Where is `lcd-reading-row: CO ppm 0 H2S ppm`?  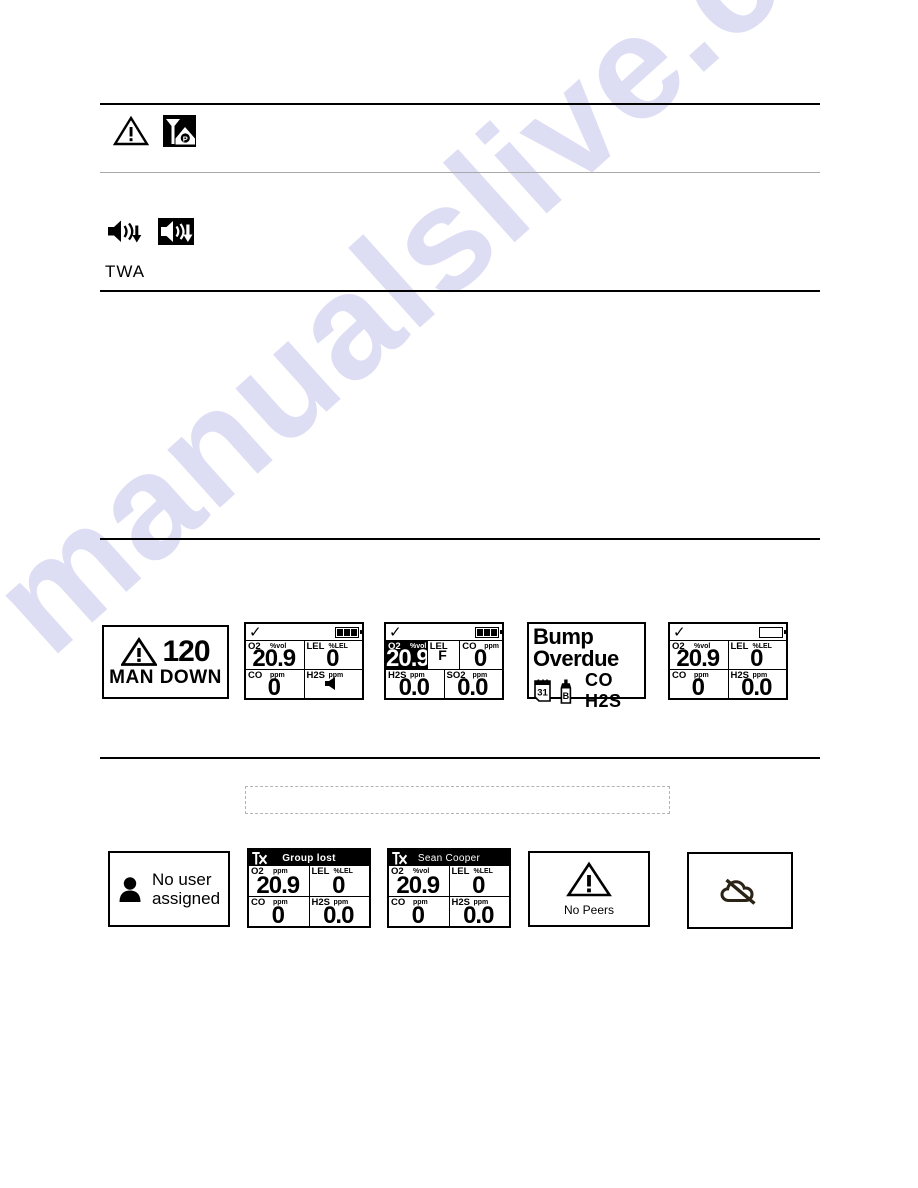
lcd-reading-row: CO ppm 0 H2S ppm is located at coordinates (304, 684).